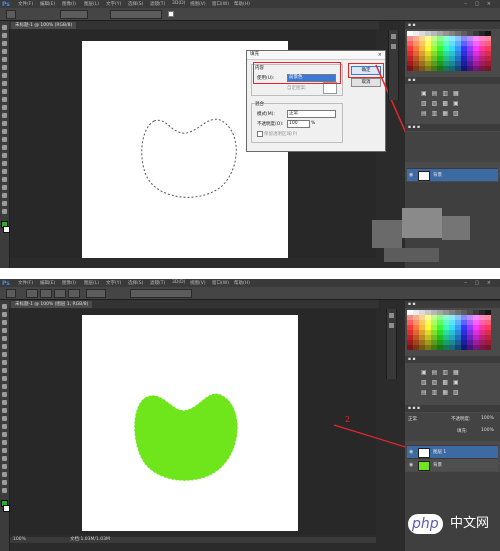 This screenshot has height=551, width=500. Describe the element at coordinates (311, 114) in the screenshot. I see `mode-select: 正常` at that location.